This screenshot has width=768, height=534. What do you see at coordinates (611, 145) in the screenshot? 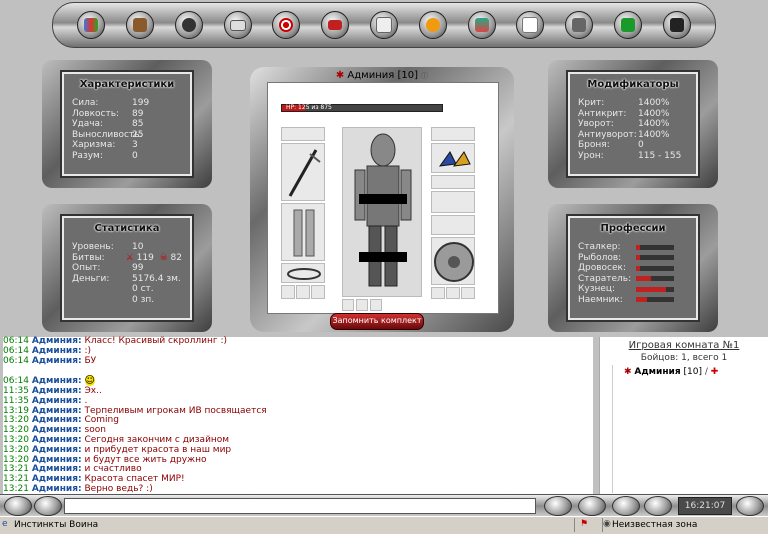
I see `panel-row: Броня: 0` at bounding box center [611, 145].